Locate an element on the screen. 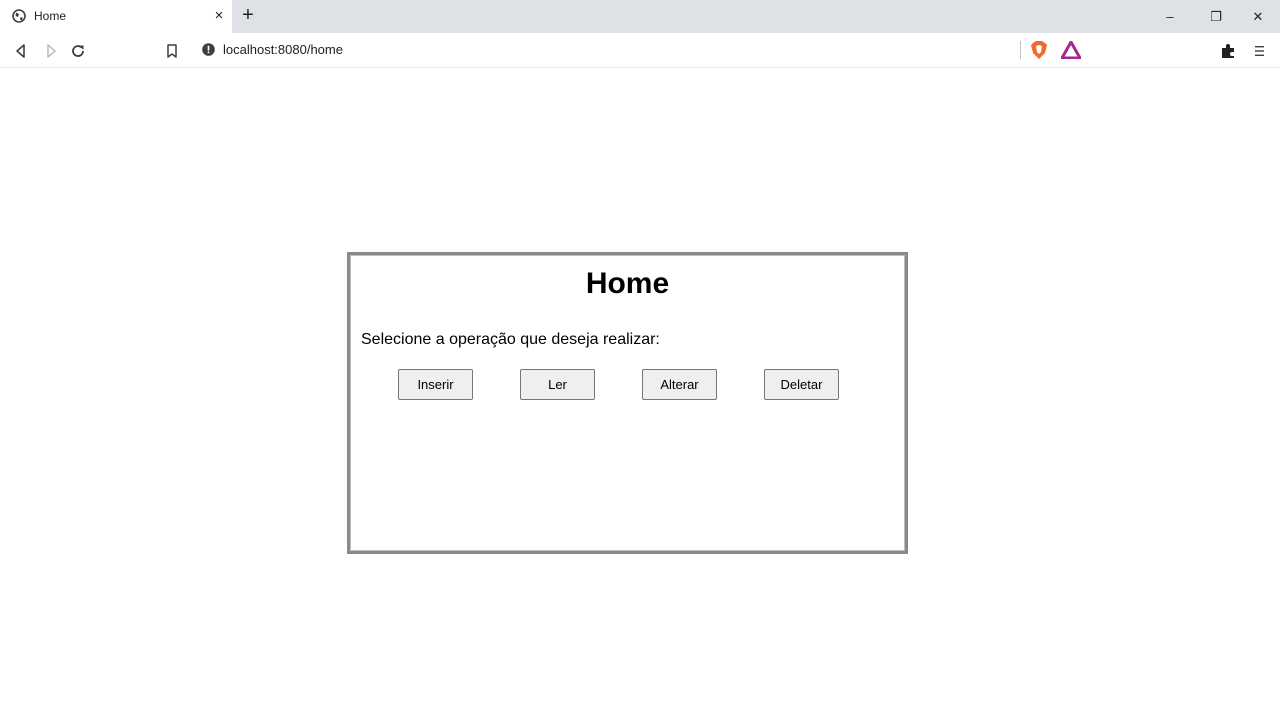 The height and width of the screenshot is (719, 1280). brave-rewards-icon is located at coordinates (1071, 50).